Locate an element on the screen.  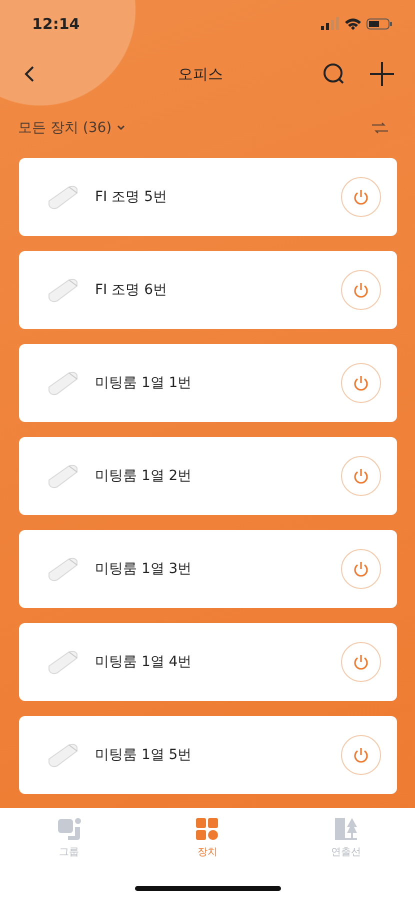
device-card: 미팅룸 1열 3번 is located at coordinates (208, 569).